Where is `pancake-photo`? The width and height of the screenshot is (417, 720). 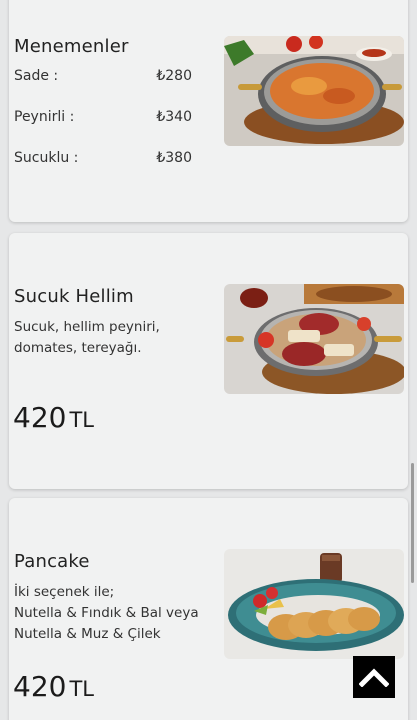
pancake-photo is located at coordinates (314, 604).